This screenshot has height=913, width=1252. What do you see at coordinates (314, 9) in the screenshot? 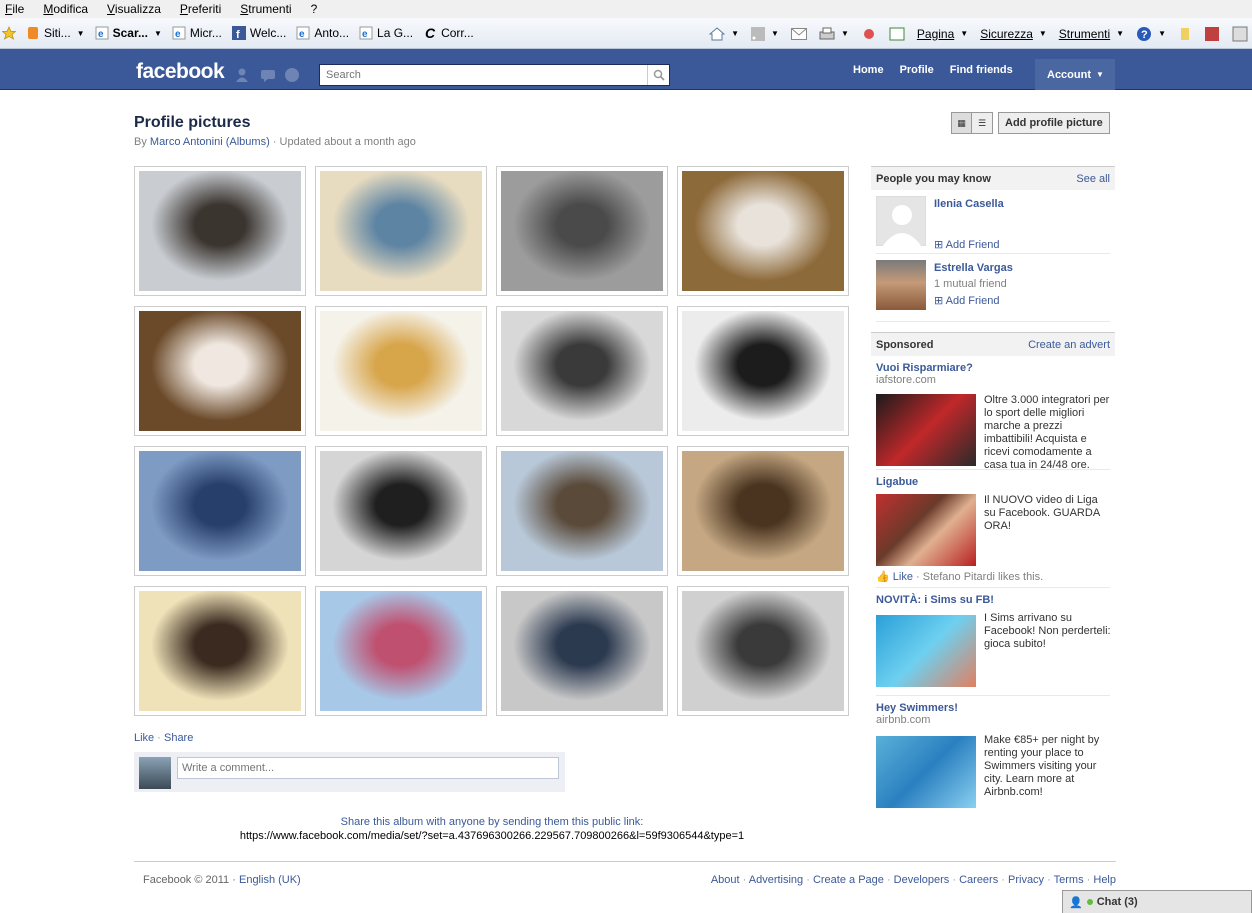
I see `menu-help: ?` at bounding box center [314, 9].